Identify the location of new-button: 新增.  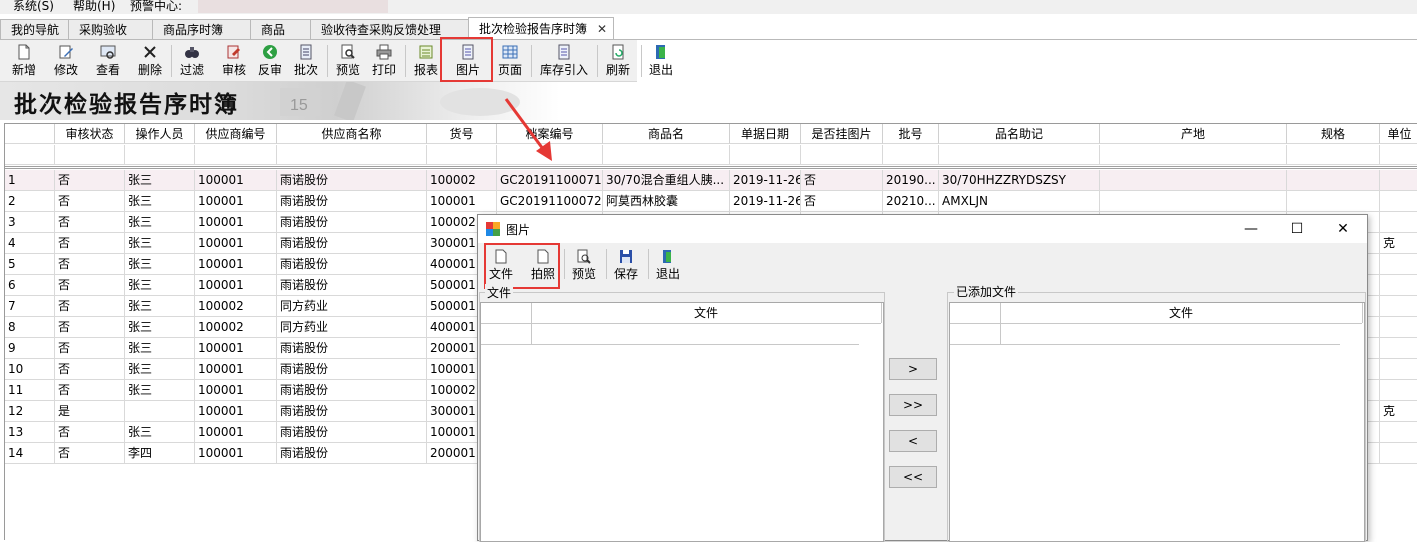
(24, 60).